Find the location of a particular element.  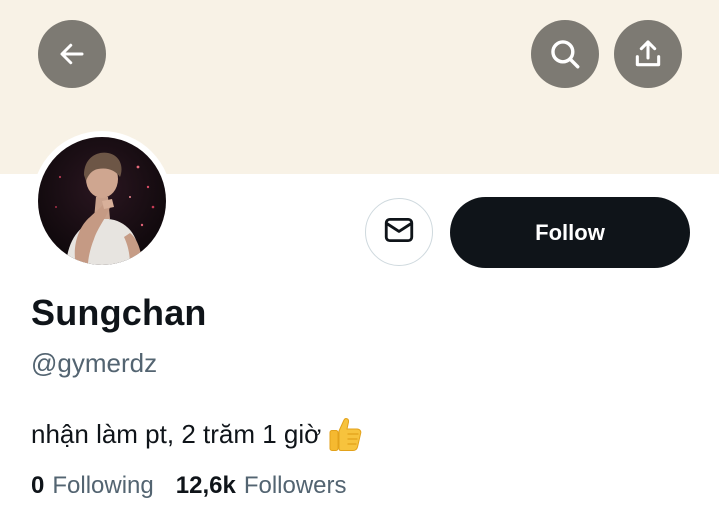

follow-button-label: Follow is located at coordinates (570, 232).